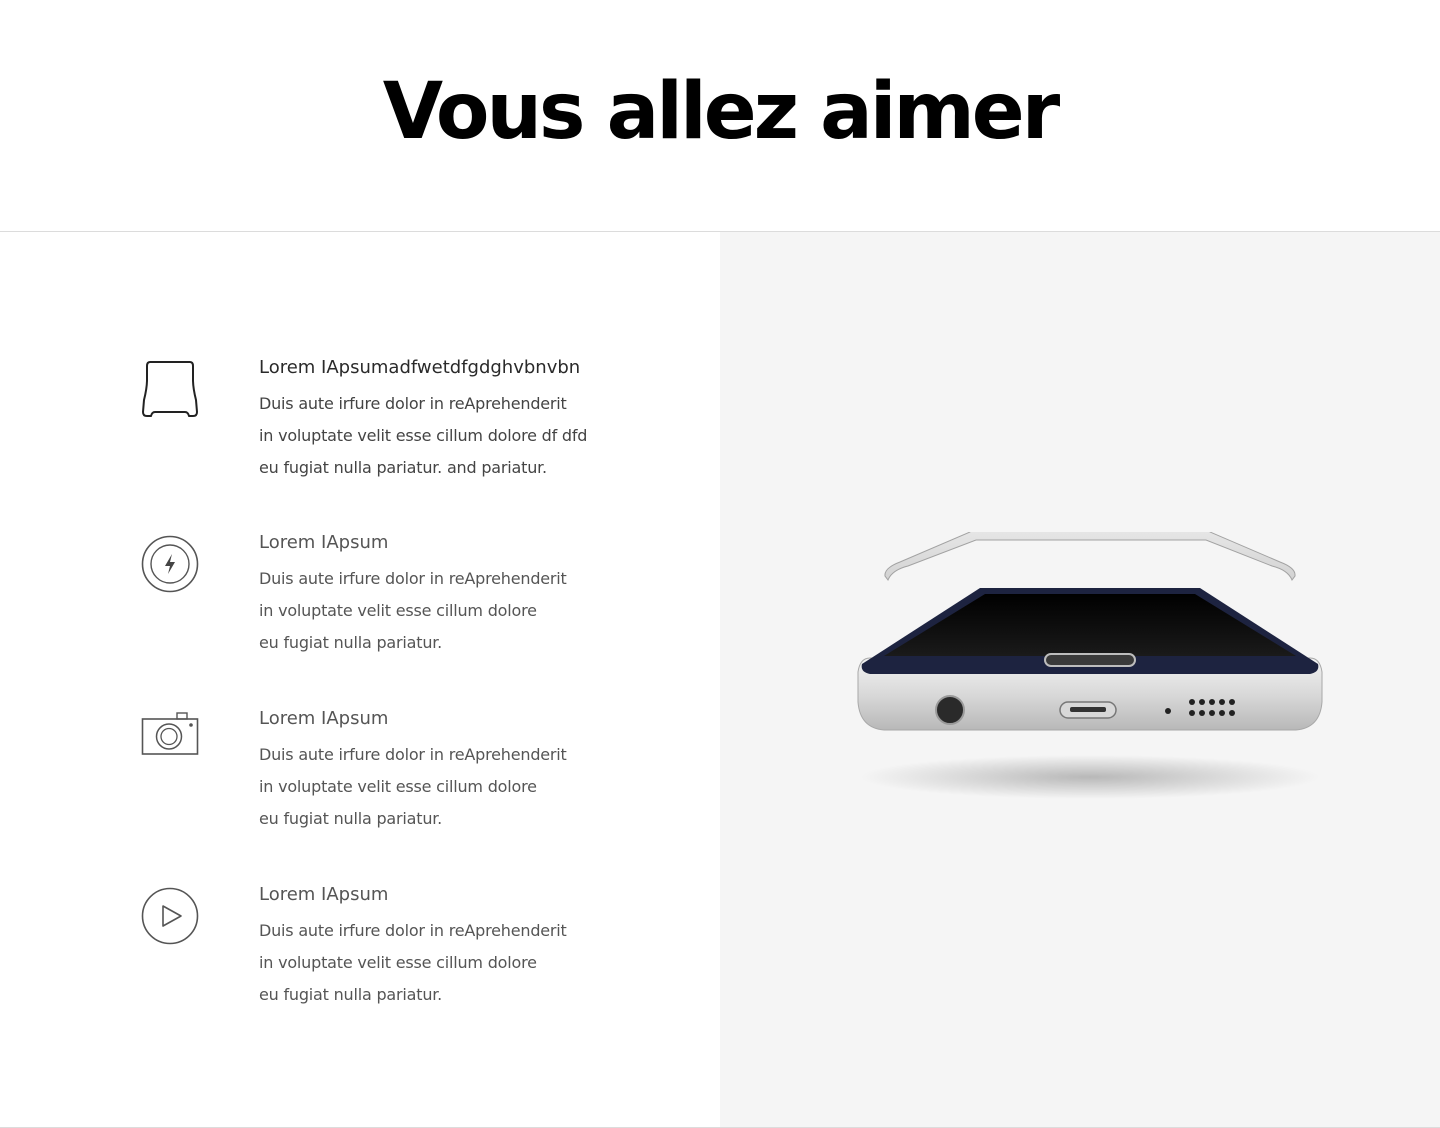 The height and width of the screenshot is (1128, 1440). Describe the element at coordinates (170, 733) in the screenshot. I see `camera-icon` at that location.